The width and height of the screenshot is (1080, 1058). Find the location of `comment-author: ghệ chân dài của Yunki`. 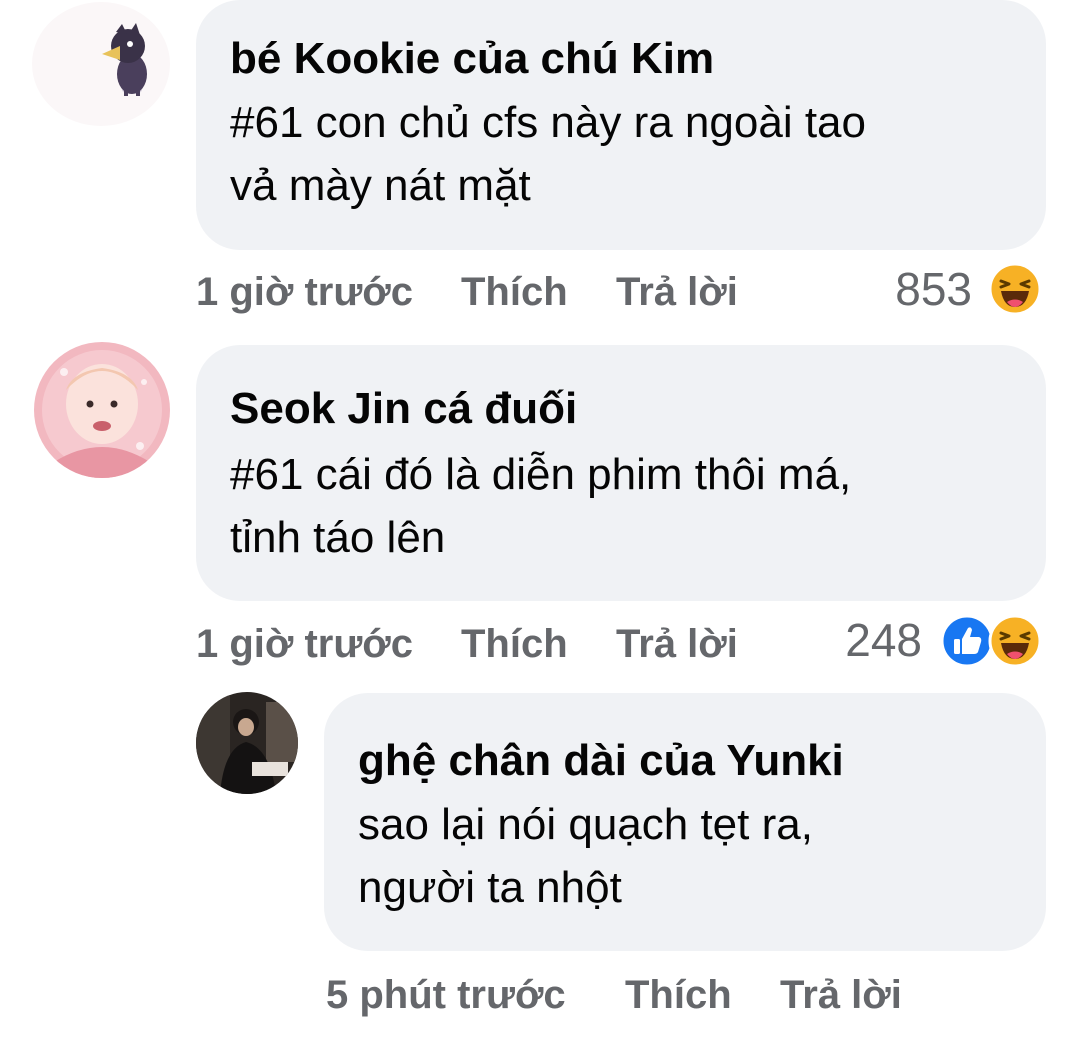

comment-author: ghệ chân dài của Yunki is located at coordinates (601, 761).